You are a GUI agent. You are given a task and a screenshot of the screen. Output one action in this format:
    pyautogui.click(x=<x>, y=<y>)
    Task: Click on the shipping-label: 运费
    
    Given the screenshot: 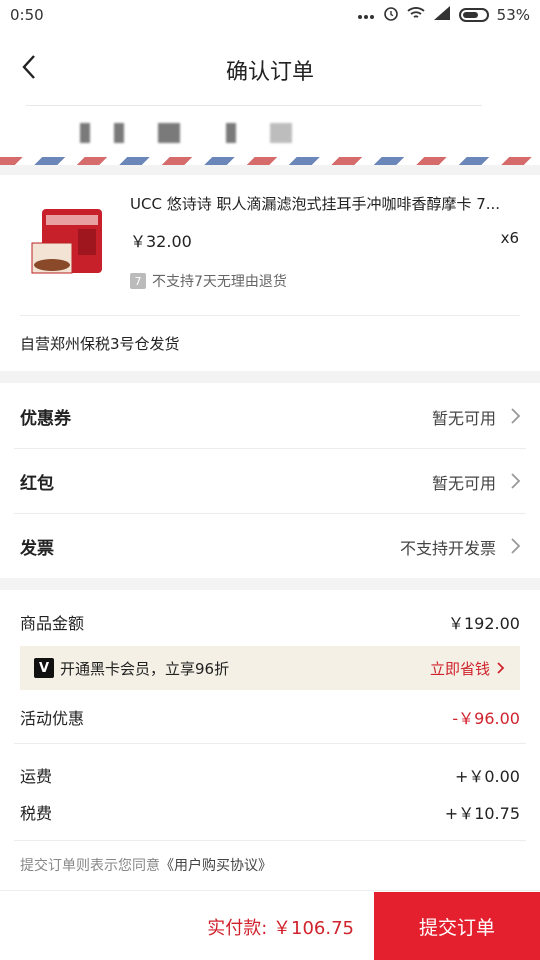 What is the action you would take?
    pyautogui.click(x=36, y=776)
    